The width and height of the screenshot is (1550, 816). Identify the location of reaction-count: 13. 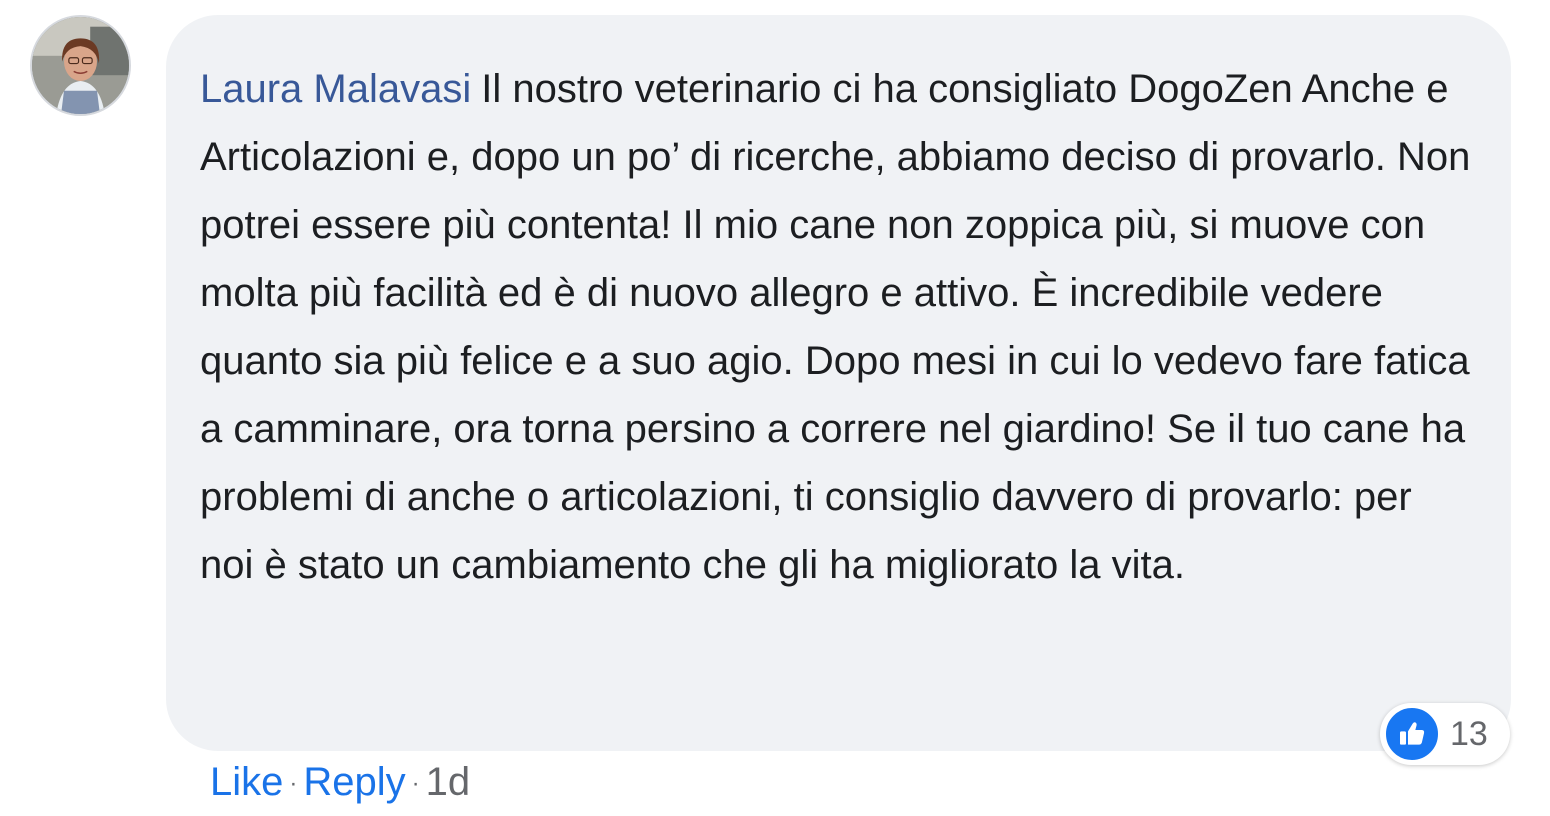
(1469, 733).